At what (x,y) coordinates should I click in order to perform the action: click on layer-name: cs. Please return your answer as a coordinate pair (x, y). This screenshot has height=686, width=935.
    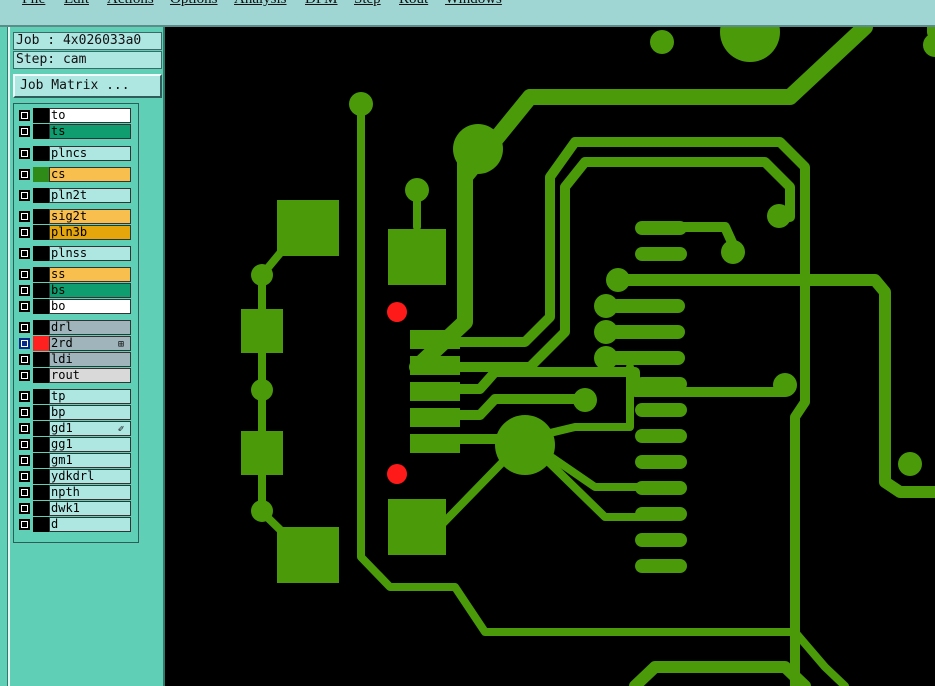
    Looking at the image, I should click on (90, 174).